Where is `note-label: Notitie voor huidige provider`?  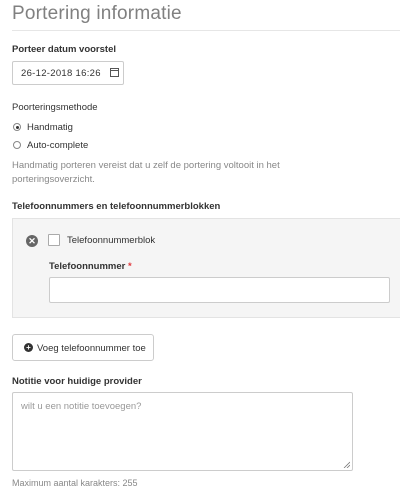 note-label: Notitie voor huidige provider is located at coordinates (77, 381).